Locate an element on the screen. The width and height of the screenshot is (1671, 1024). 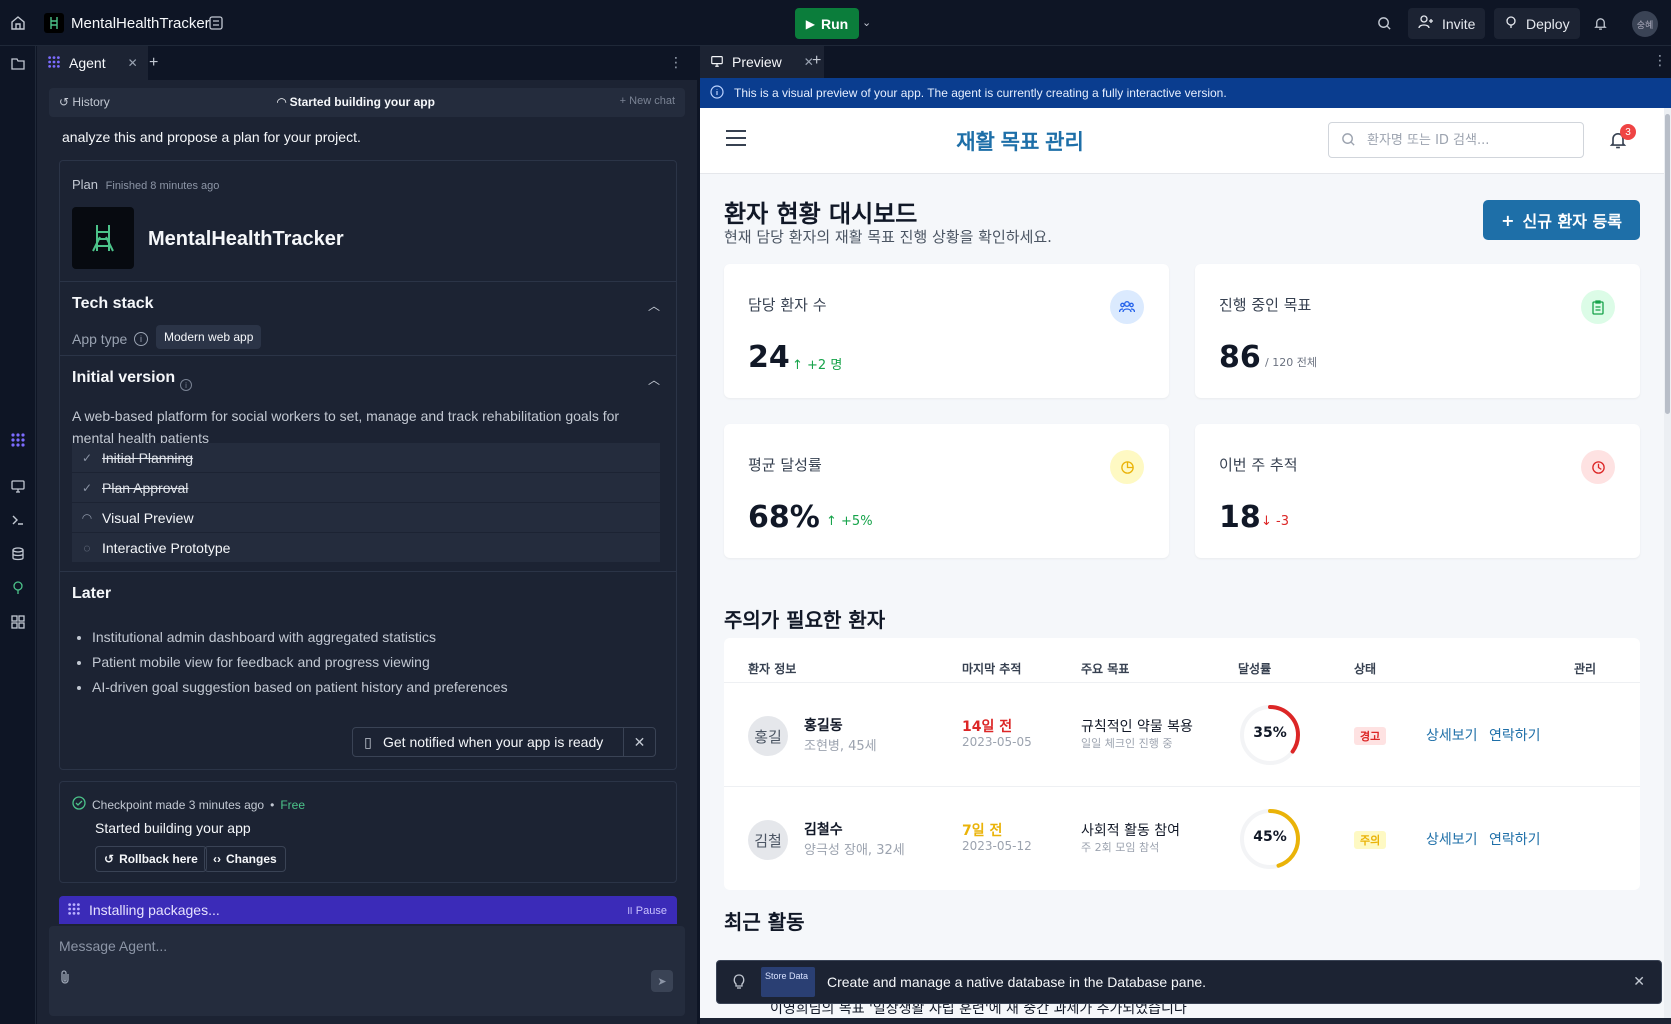
invite-label: Invite is located at coordinates (1459, 23).